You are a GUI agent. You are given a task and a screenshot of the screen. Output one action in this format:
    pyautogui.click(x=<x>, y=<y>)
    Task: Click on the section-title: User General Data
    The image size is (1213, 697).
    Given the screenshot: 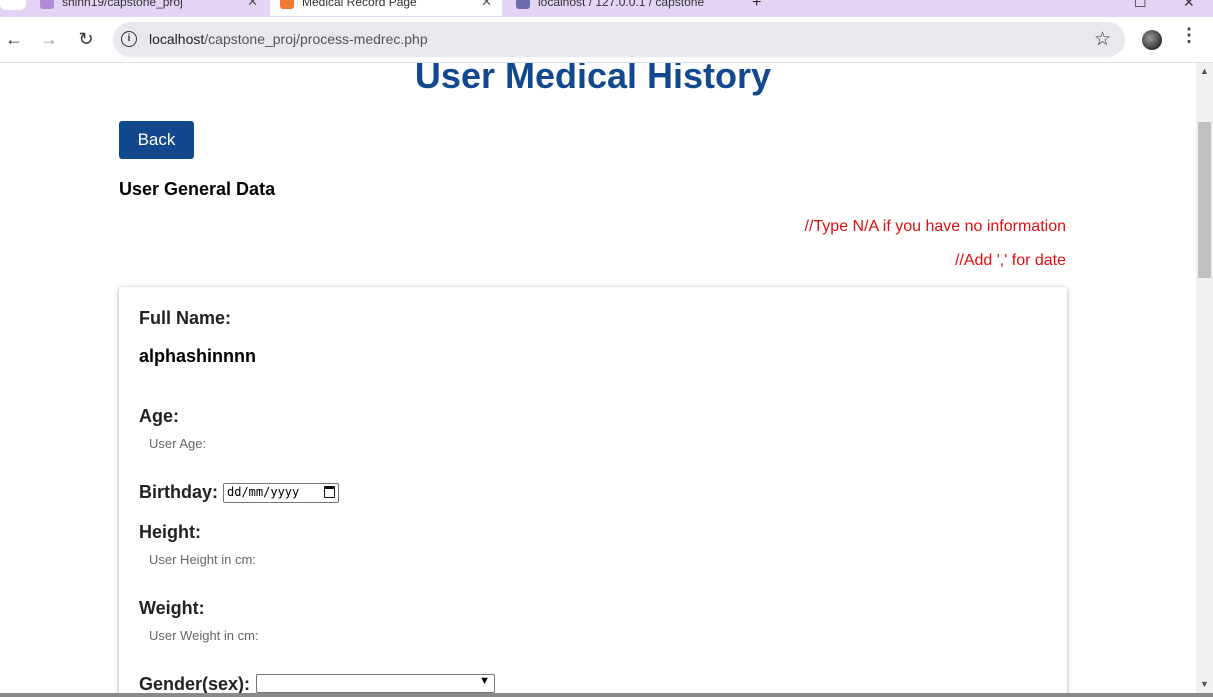 What is the action you would take?
    pyautogui.click(x=197, y=189)
    